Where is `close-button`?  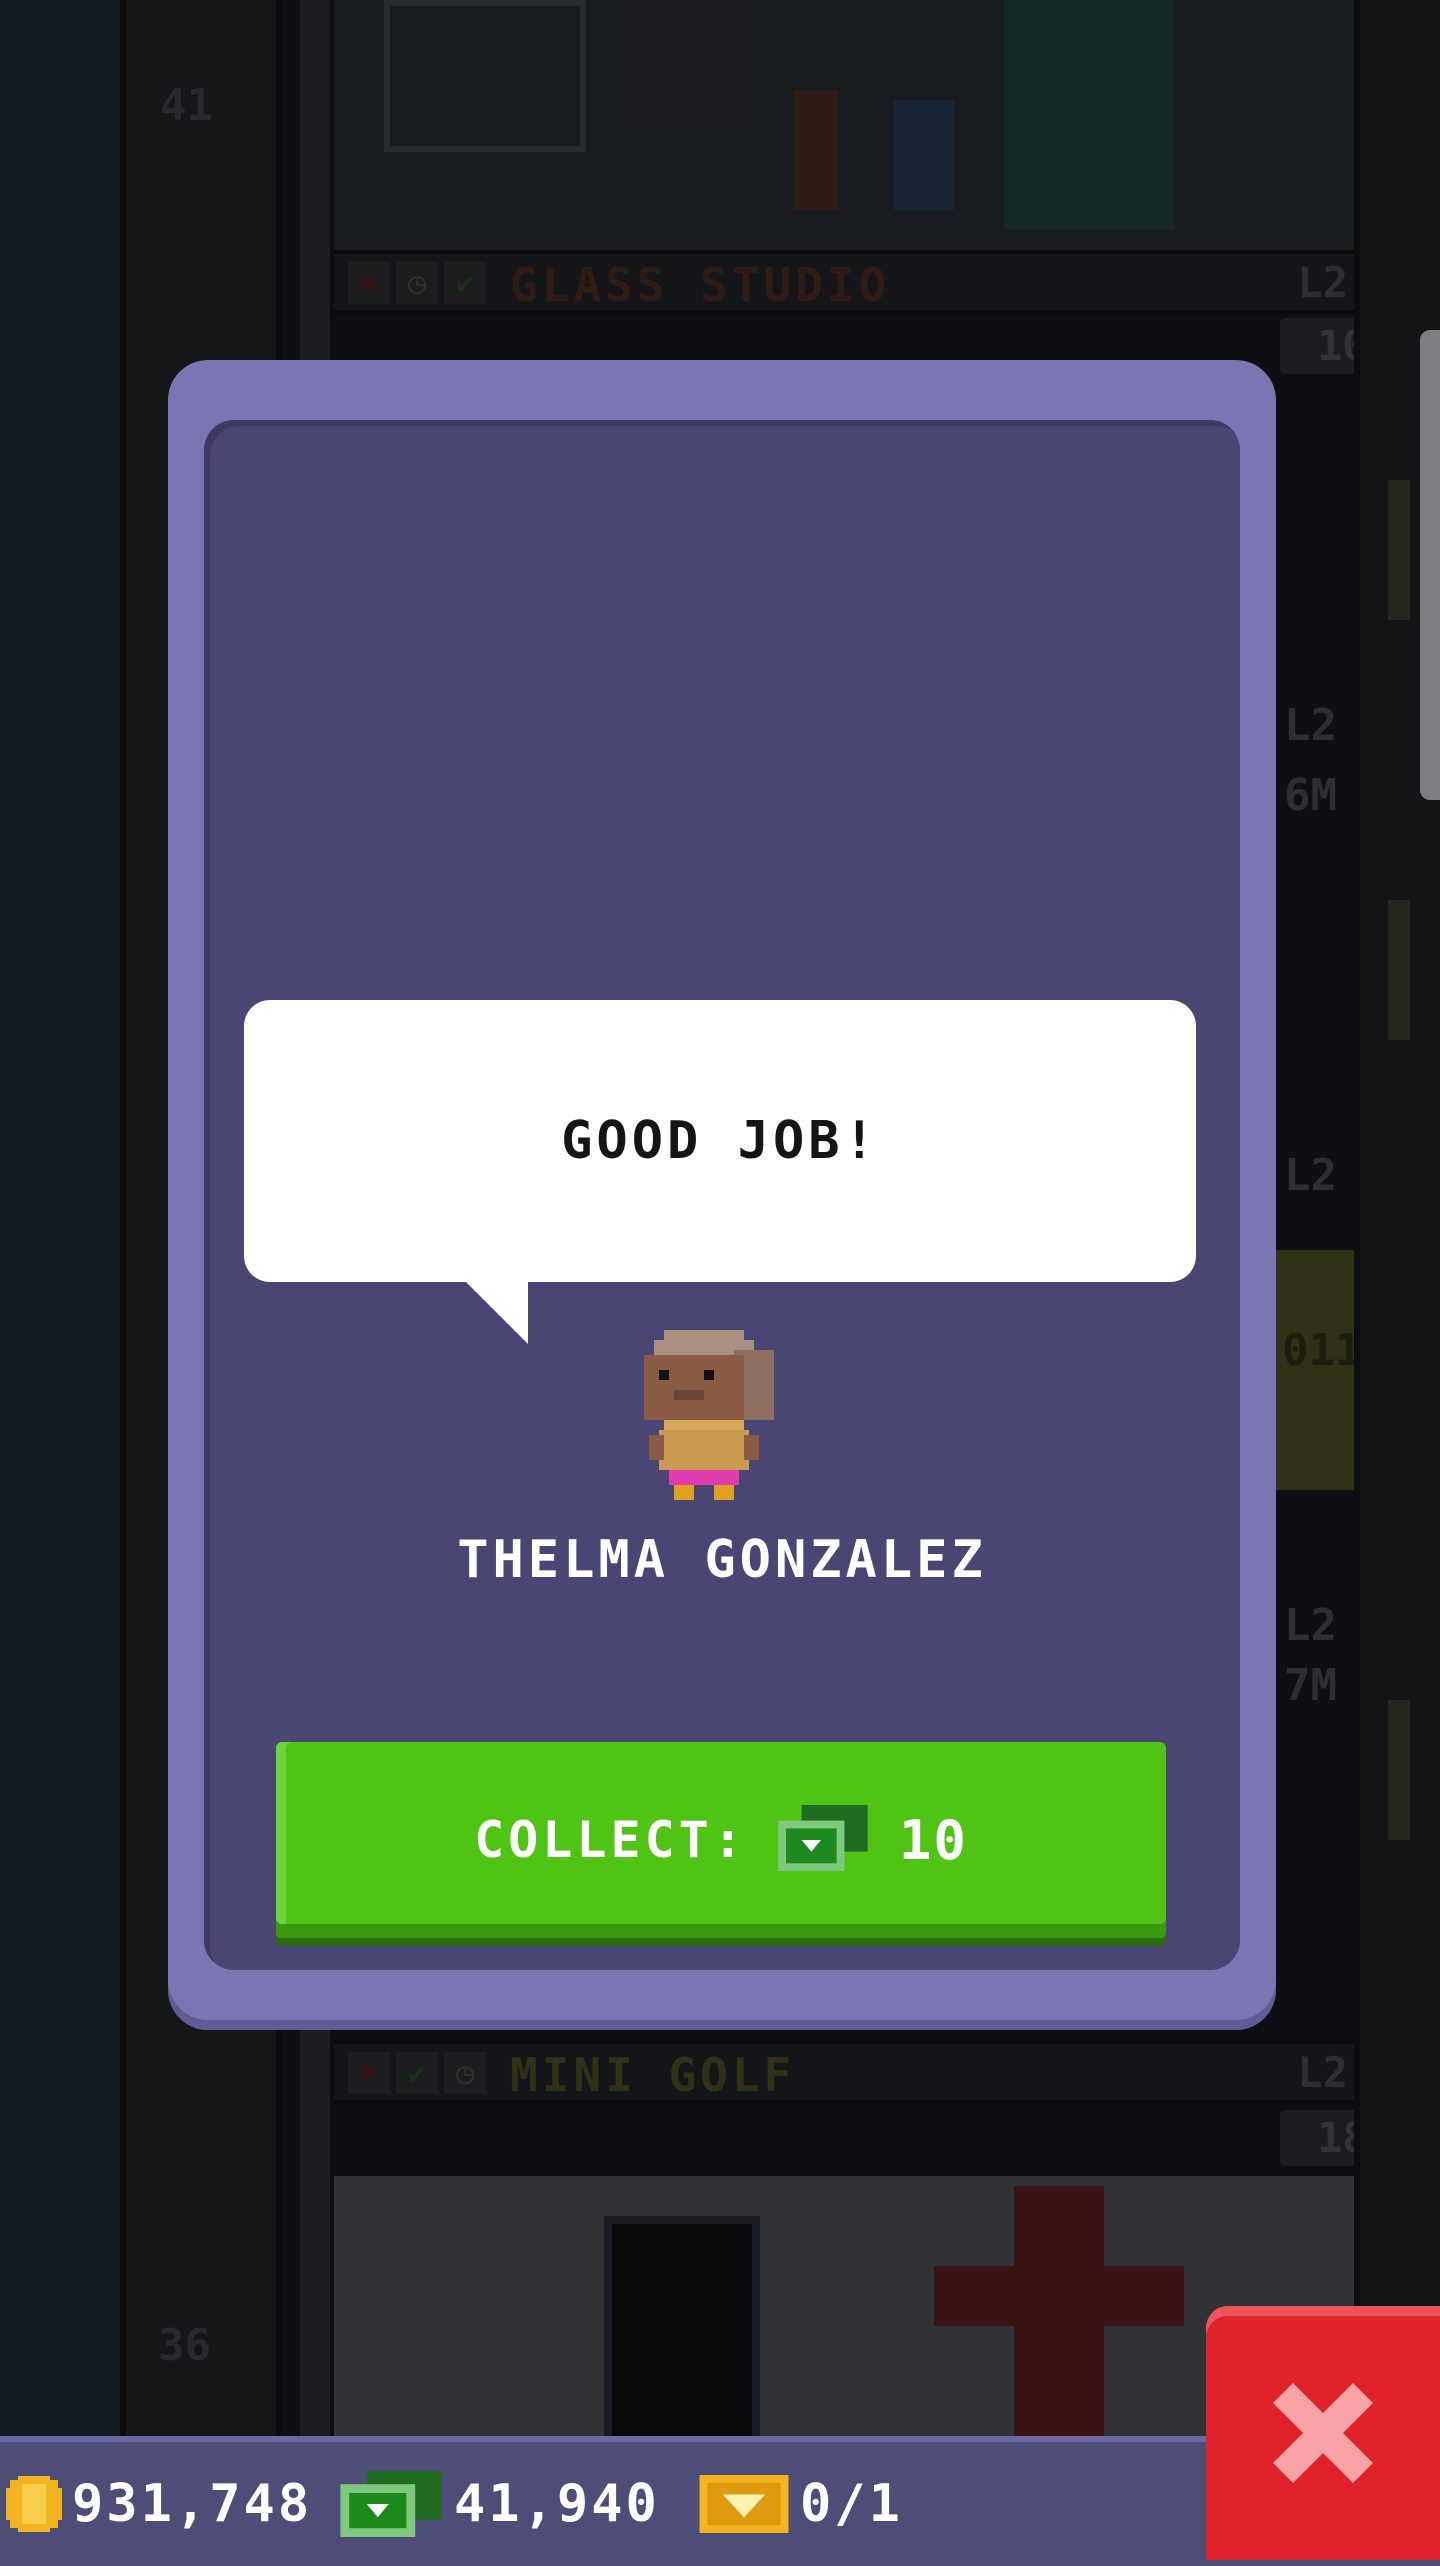 close-button is located at coordinates (1323, 2433).